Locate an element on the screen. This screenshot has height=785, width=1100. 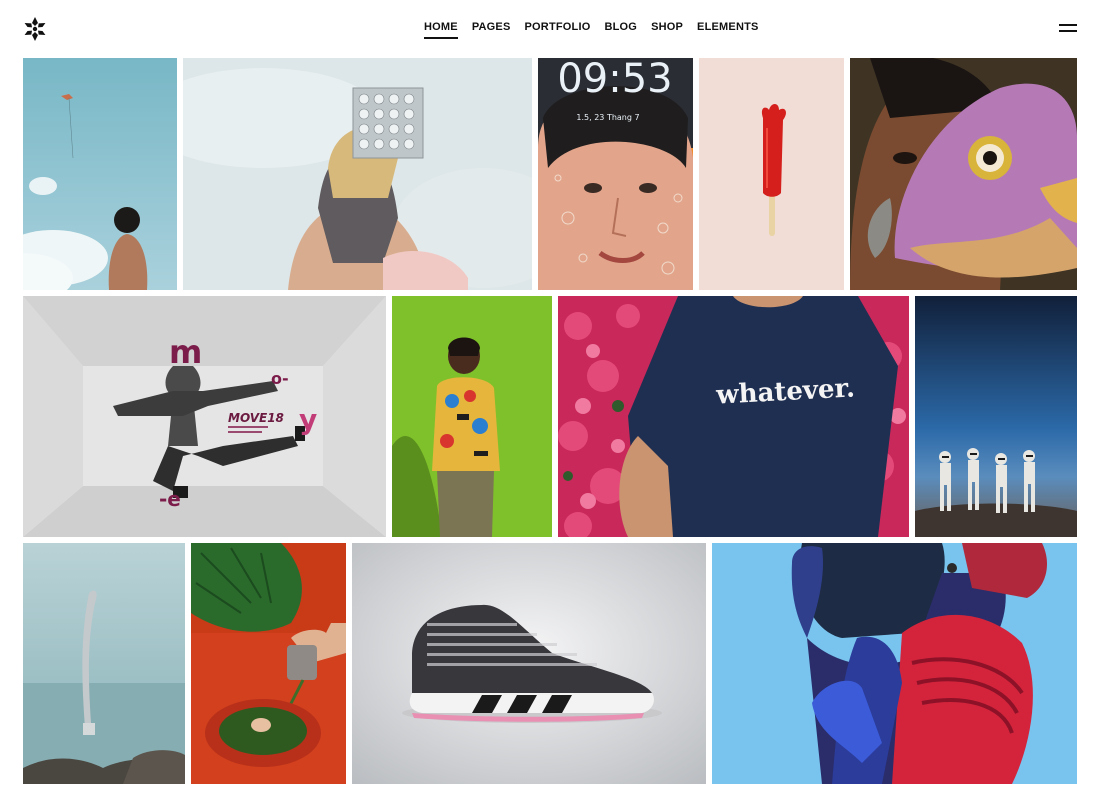
gallery-item-green-wall-man is located at coordinates (472, 416).